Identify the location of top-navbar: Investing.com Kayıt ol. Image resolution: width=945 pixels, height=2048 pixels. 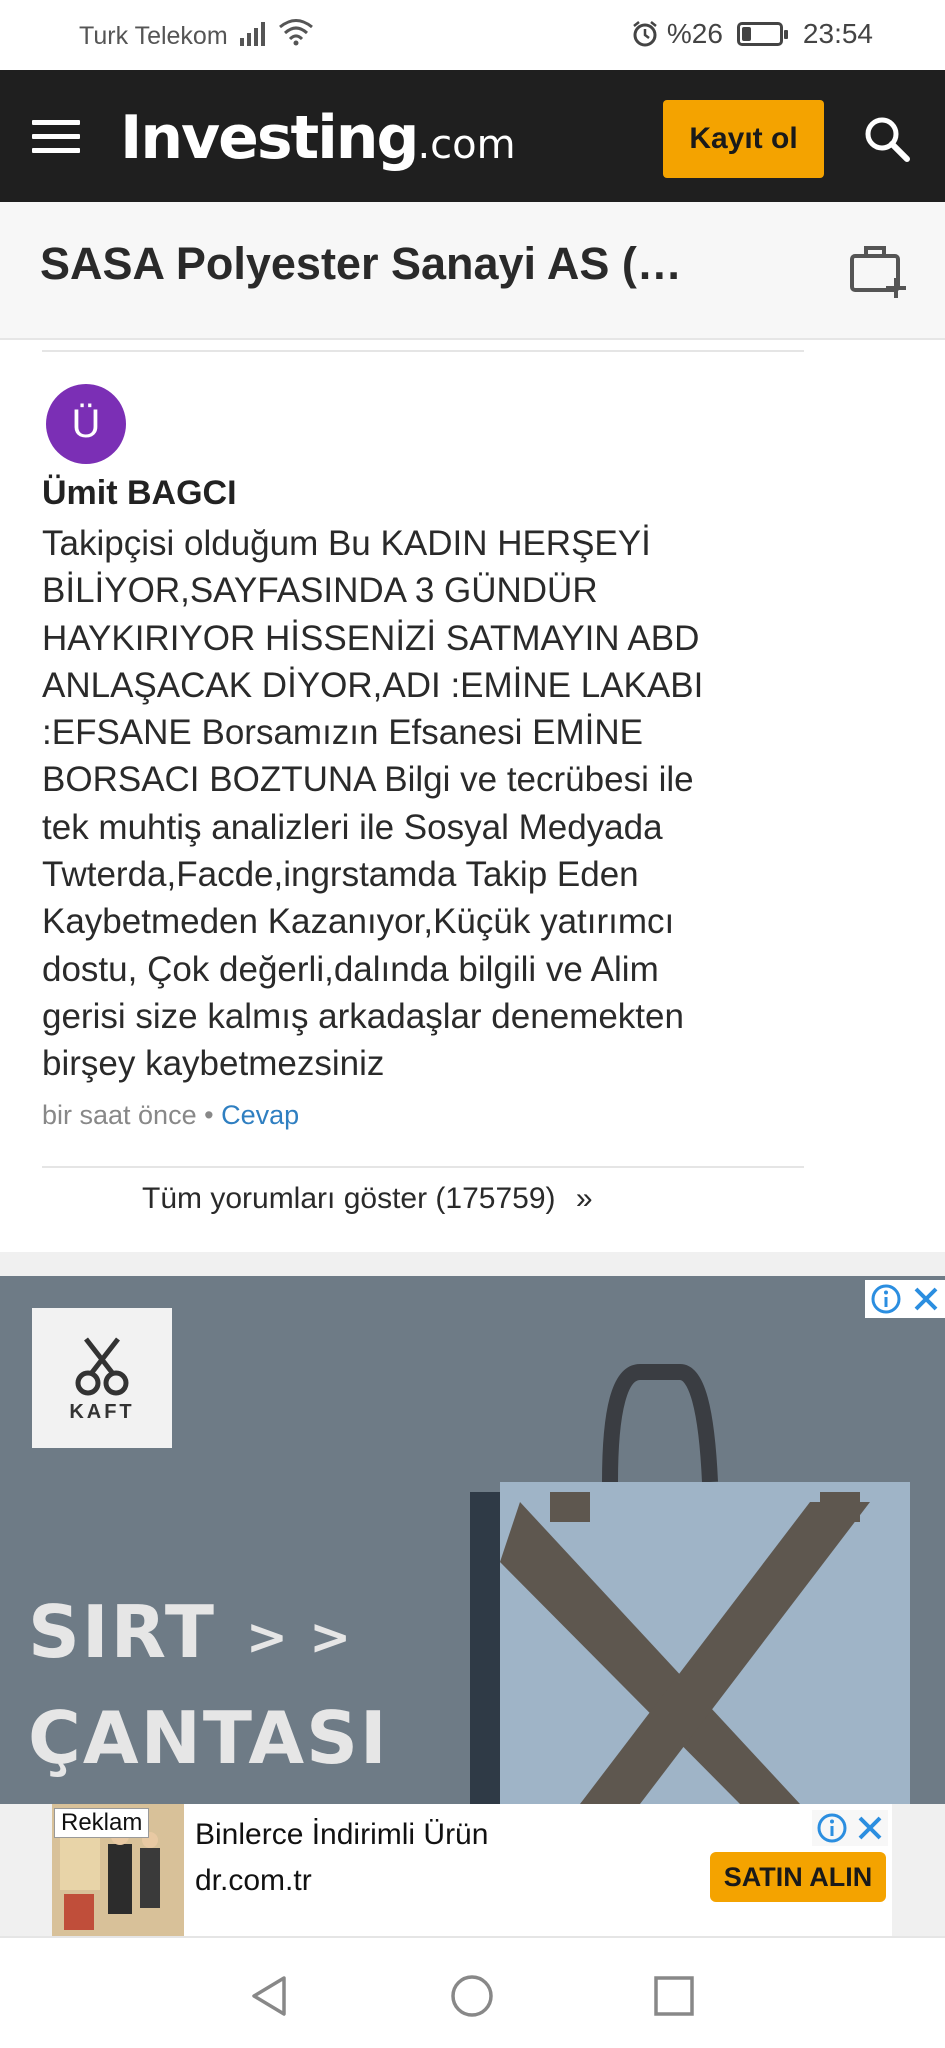
(472, 136).